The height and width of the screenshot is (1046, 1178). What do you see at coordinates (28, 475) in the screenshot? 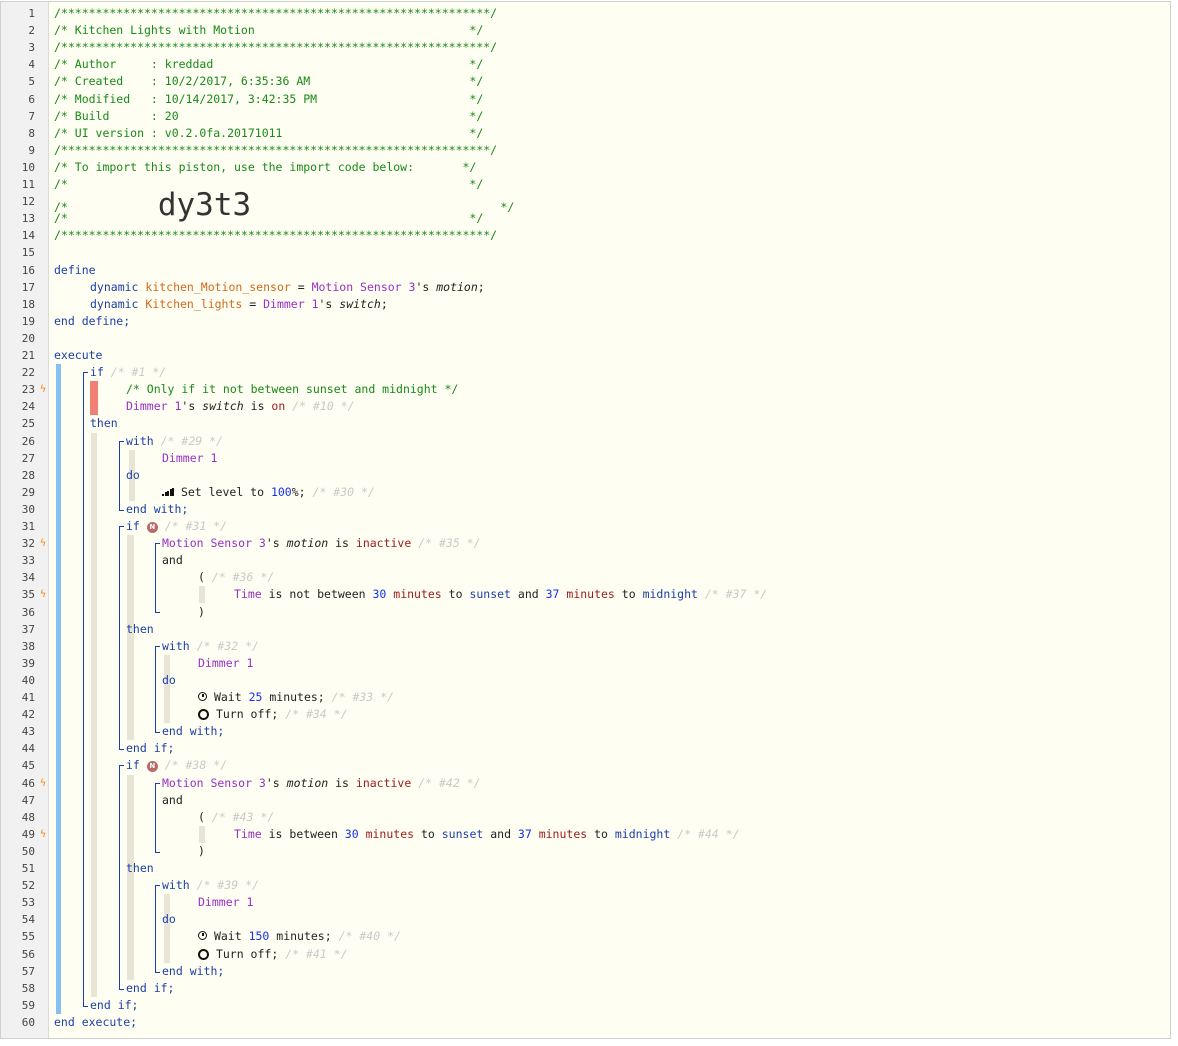
I see `line-number: 28` at bounding box center [28, 475].